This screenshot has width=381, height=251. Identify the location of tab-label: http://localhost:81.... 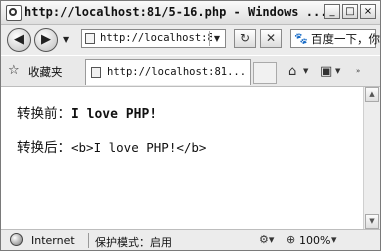
(177, 72).